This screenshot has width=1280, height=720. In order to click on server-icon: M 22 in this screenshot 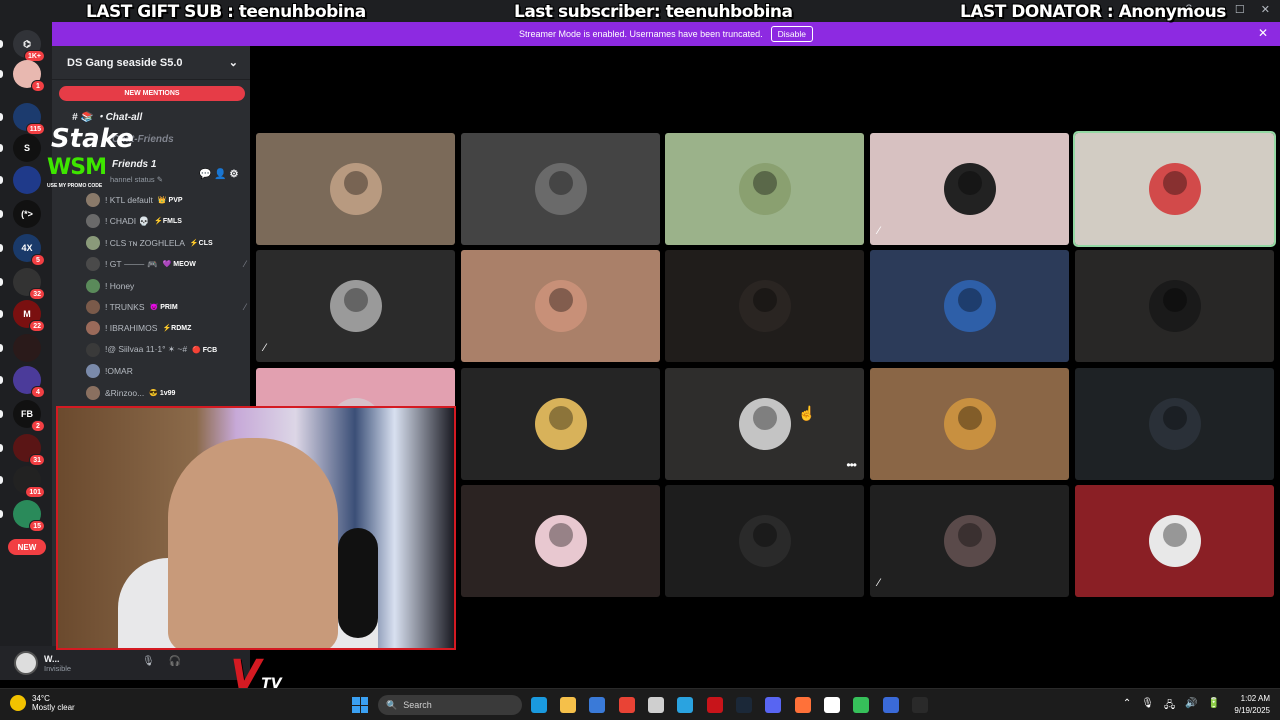, I will do `click(29, 316)`.